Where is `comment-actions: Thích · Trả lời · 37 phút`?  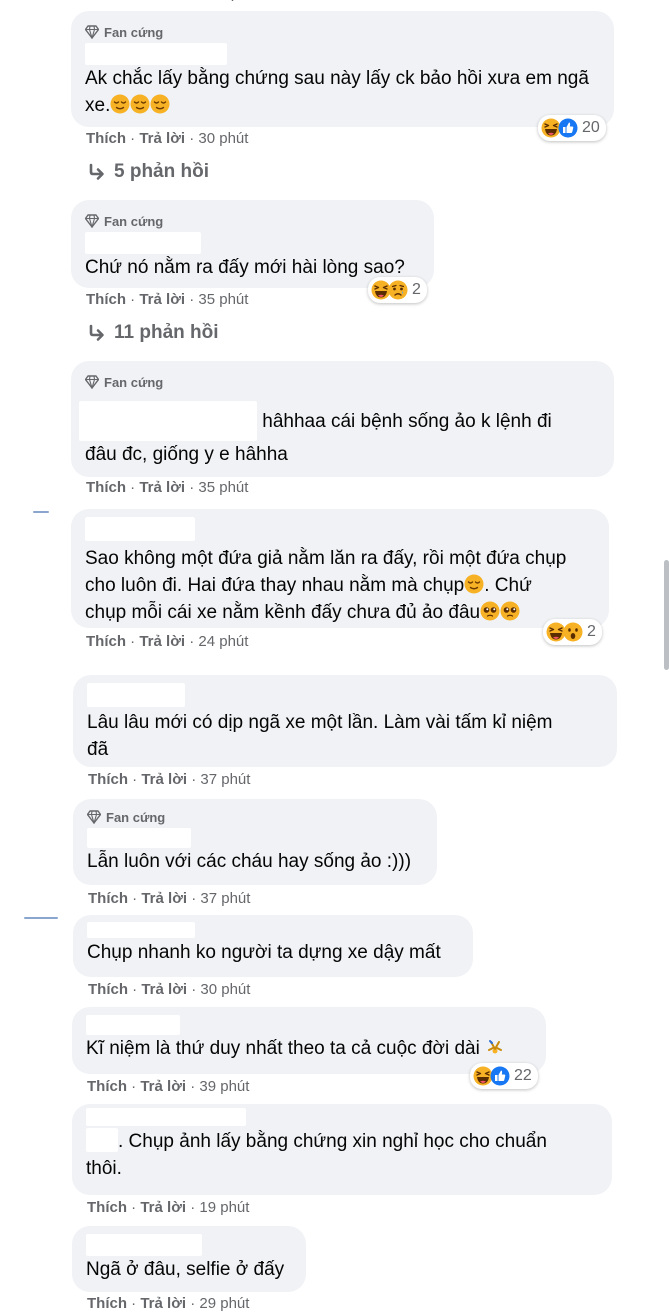 comment-actions: Thích · Trả lời · 37 phút is located at coordinates (169, 898).